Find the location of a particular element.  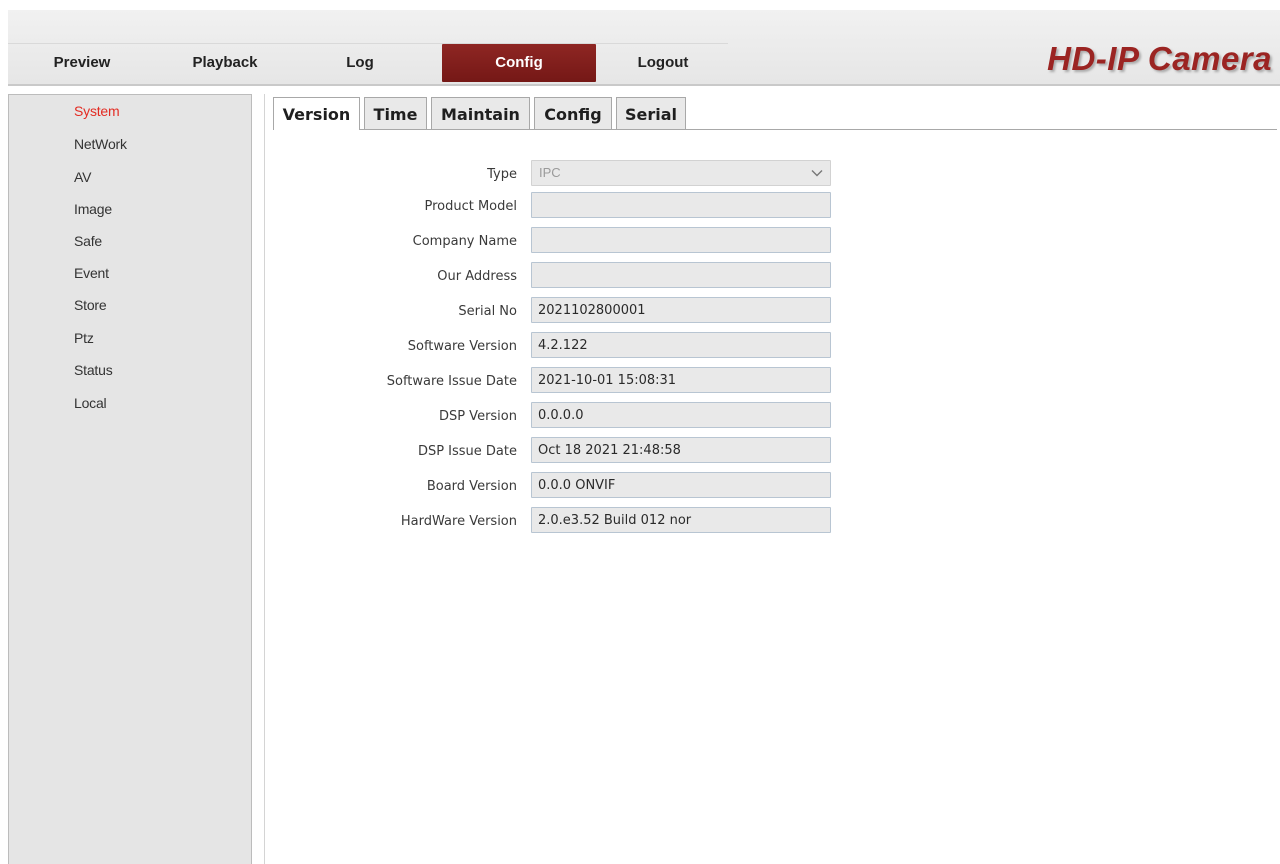

serial-no-input is located at coordinates (681, 310).